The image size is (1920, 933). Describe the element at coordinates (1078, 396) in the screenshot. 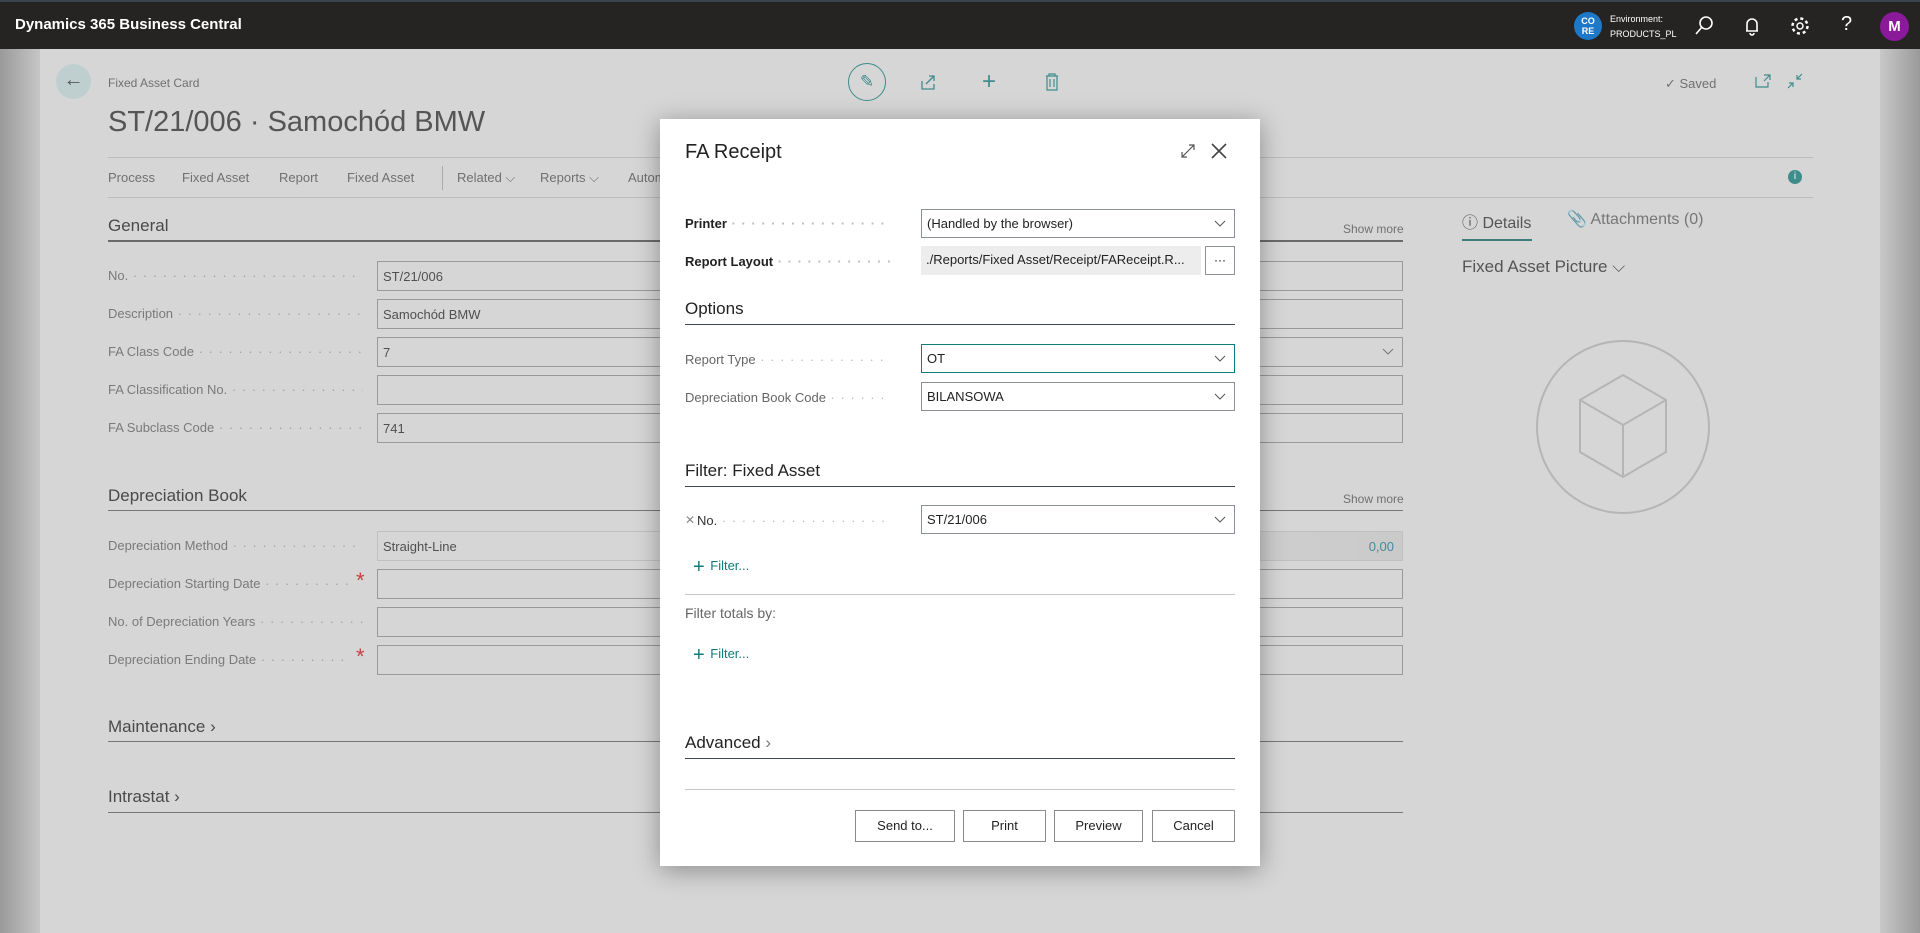

I see `depreciation-book-code-select: BILANSOWA` at that location.